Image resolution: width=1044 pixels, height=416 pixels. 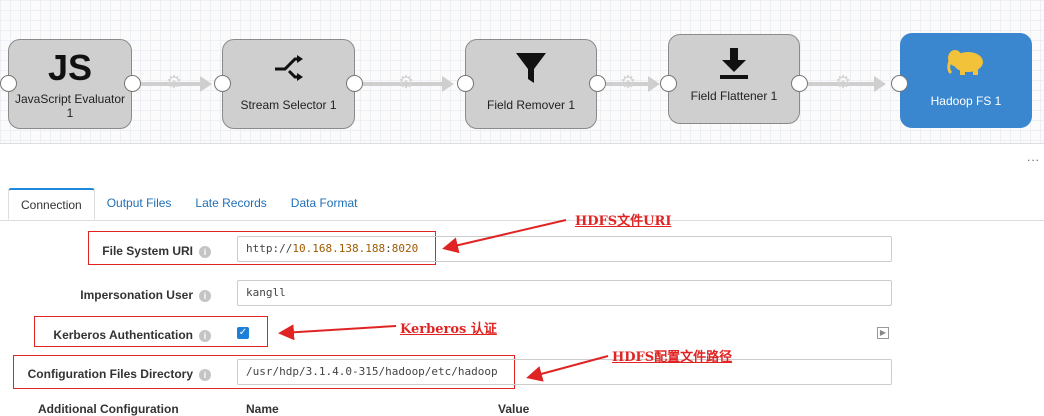 I want to click on annotation-arrows, so click(x=443, y=300).